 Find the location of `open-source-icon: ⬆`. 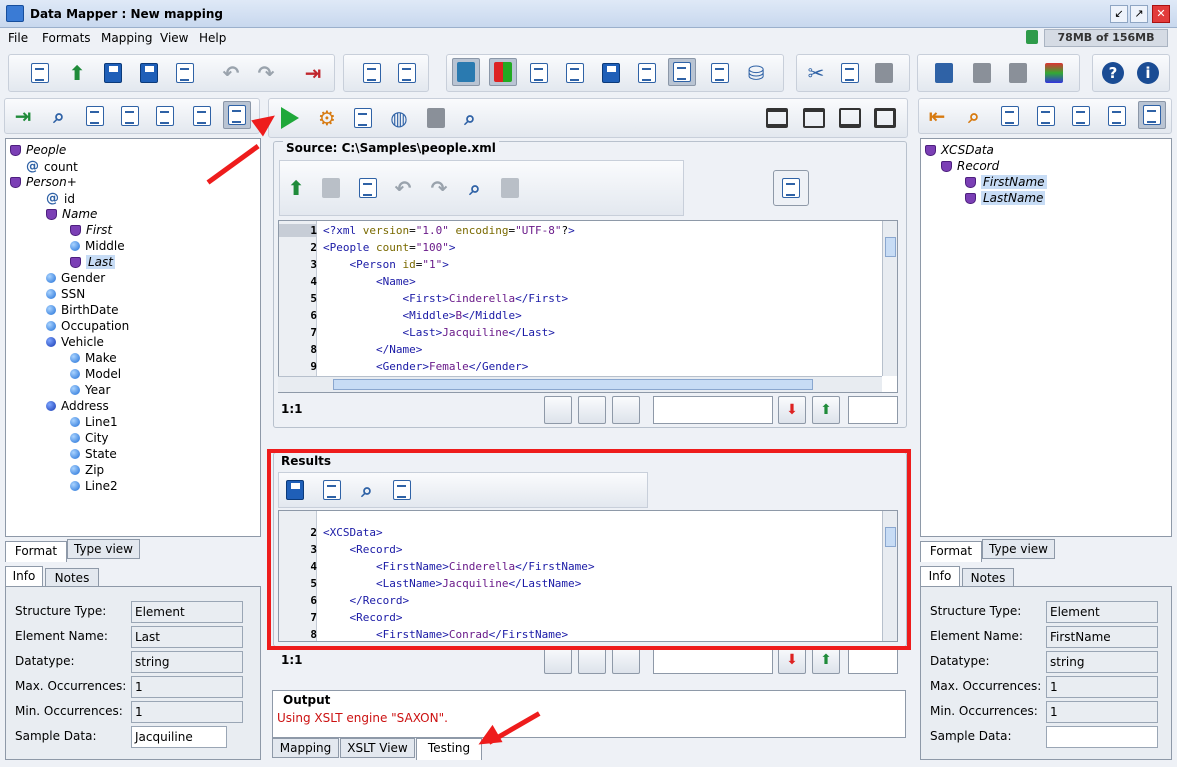

open-source-icon: ⬆ is located at coordinates (296, 188).